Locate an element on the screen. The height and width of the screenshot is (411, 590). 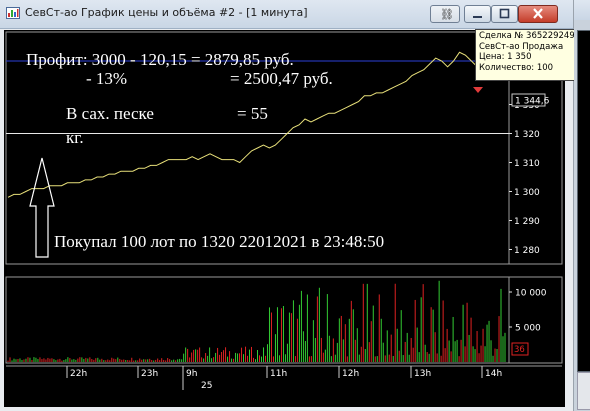
up-arrow-annotation is located at coordinates (42, 207).